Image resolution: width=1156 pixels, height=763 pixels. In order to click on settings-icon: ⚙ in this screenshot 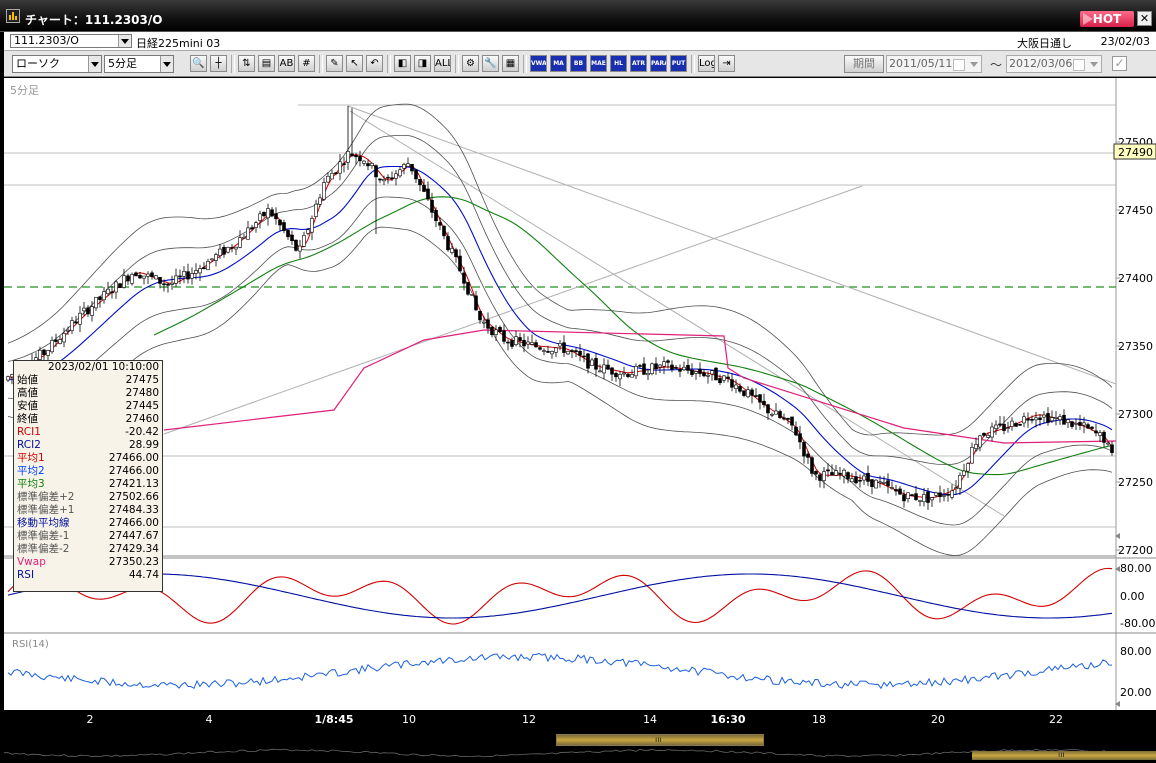, I will do `click(470, 63)`.